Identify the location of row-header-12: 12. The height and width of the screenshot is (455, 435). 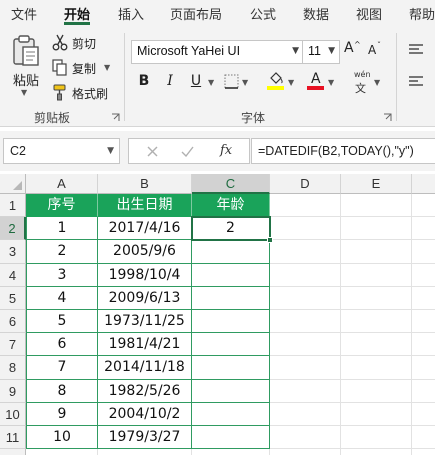
(13, 452).